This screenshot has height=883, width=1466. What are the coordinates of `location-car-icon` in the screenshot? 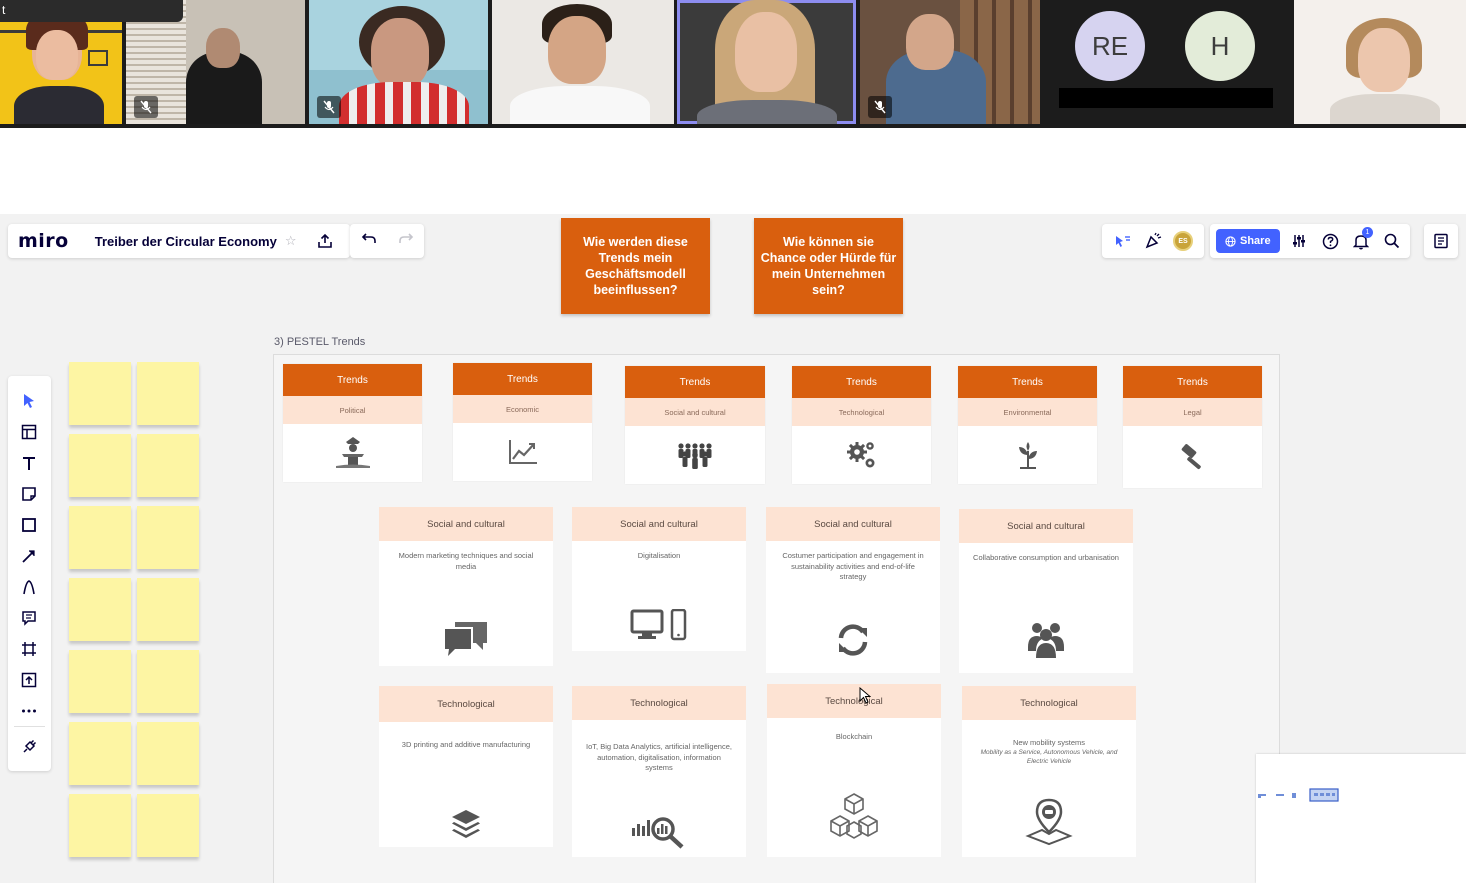 It's located at (1049, 822).